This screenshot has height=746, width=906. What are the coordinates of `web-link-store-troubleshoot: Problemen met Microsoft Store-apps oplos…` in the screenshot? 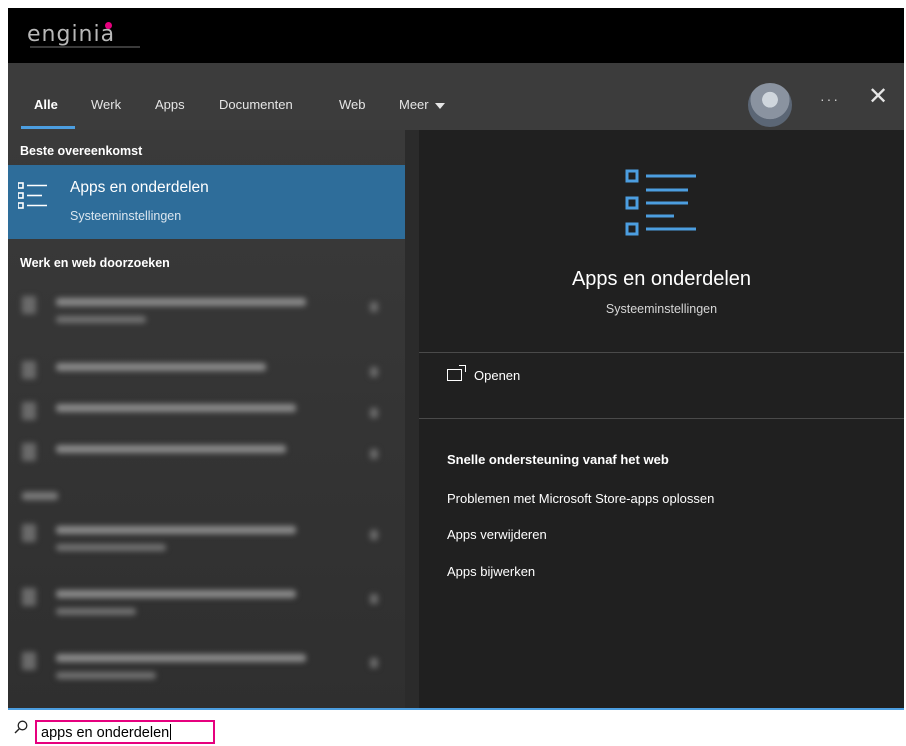 It's located at (580, 498).